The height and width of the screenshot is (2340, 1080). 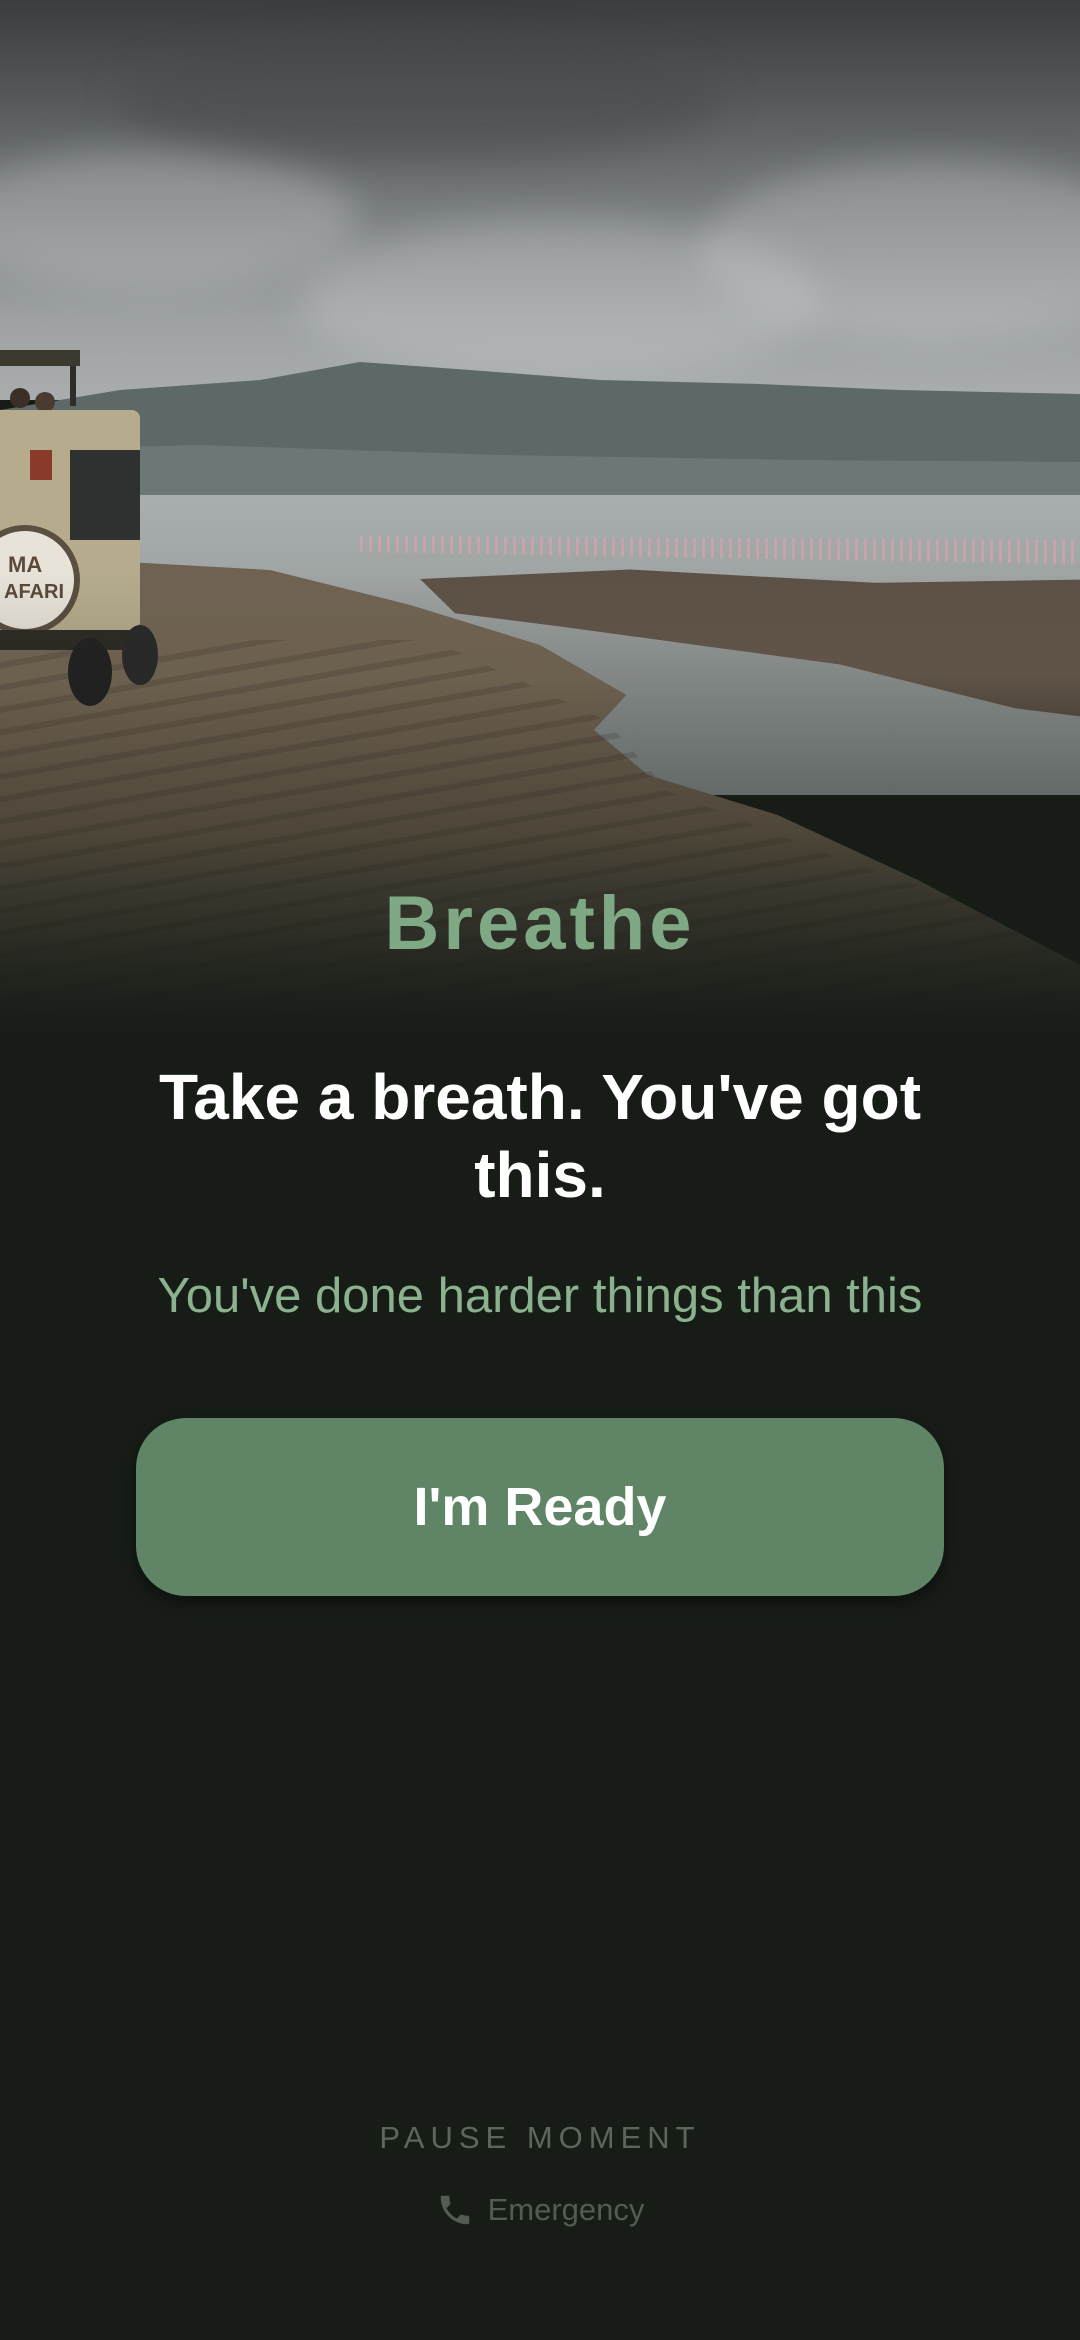 What do you see at coordinates (540, 923) in the screenshot?
I see `app-title: Breathe` at bounding box center [540, 923].